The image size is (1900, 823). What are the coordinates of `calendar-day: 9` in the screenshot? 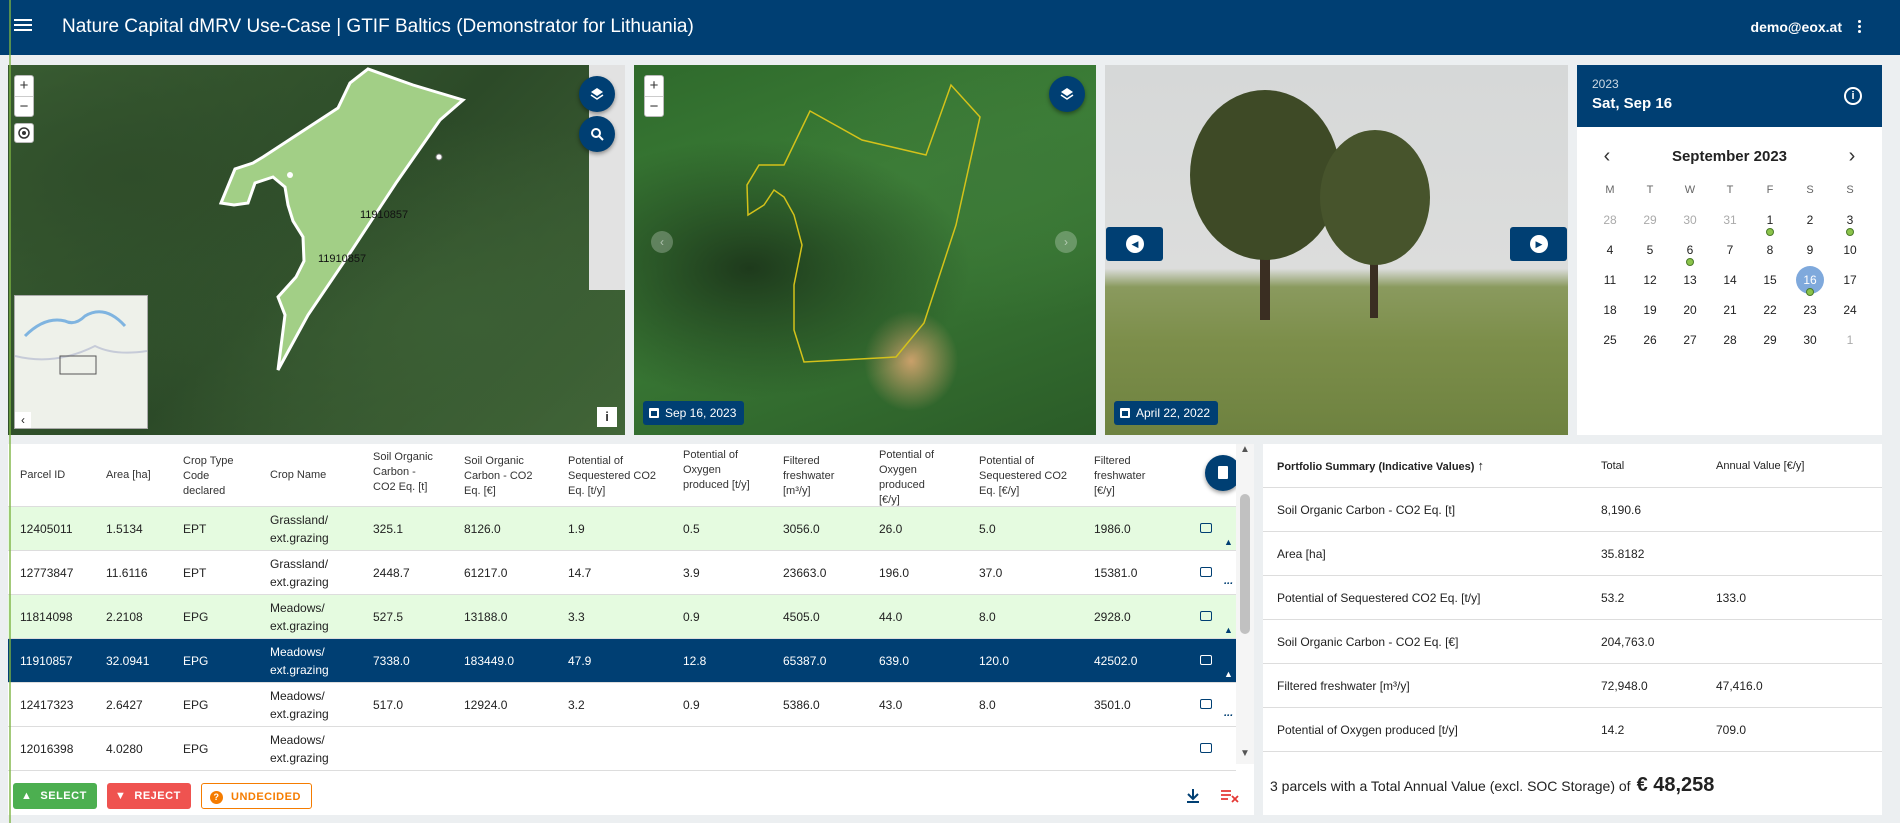 It's located at (1810, 250).